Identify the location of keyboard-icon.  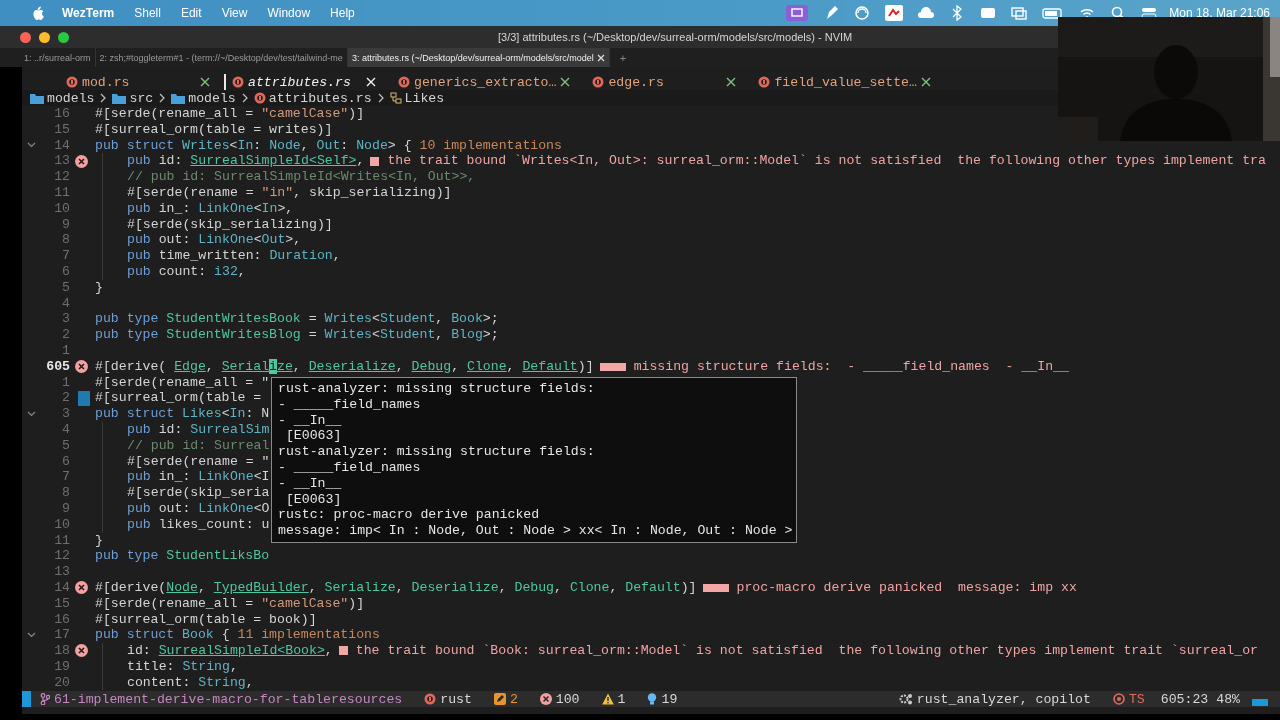
(988, 13).